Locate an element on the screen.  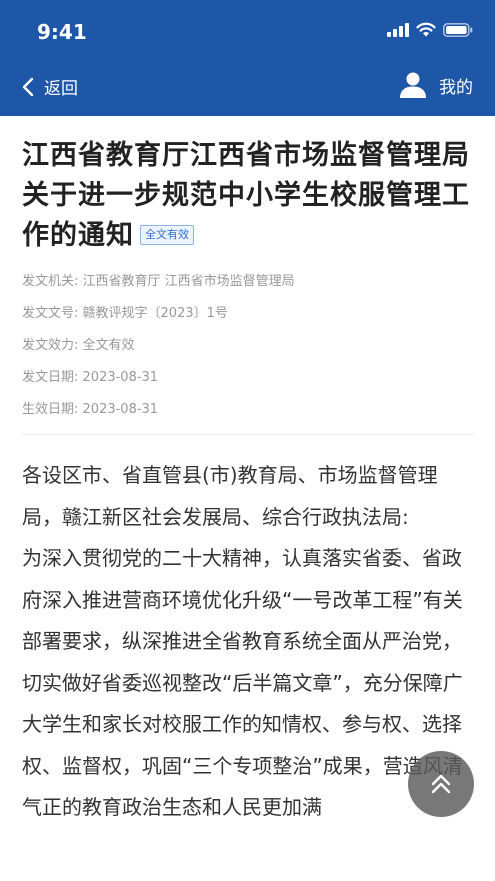
back-button: 返回 is located at coordinates (50, 86).